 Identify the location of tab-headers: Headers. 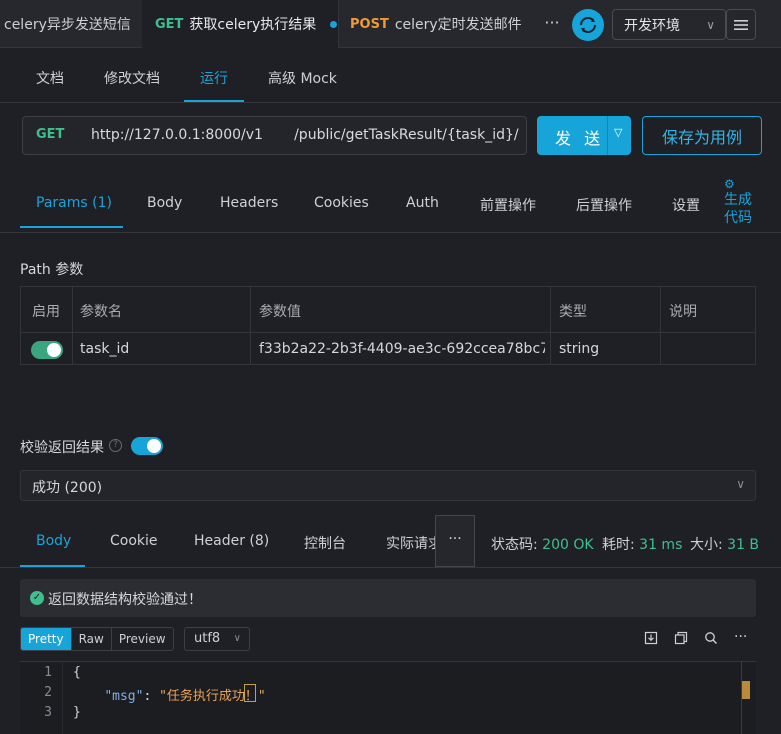
(249, 203).